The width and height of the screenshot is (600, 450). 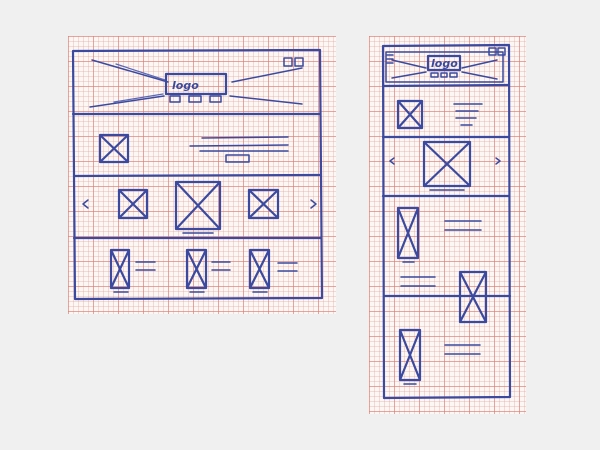 What do you see at coordinates (185, 85) in the screenshot?
I see `desktop-logo-text: logo` at bounding box center [185, 85].